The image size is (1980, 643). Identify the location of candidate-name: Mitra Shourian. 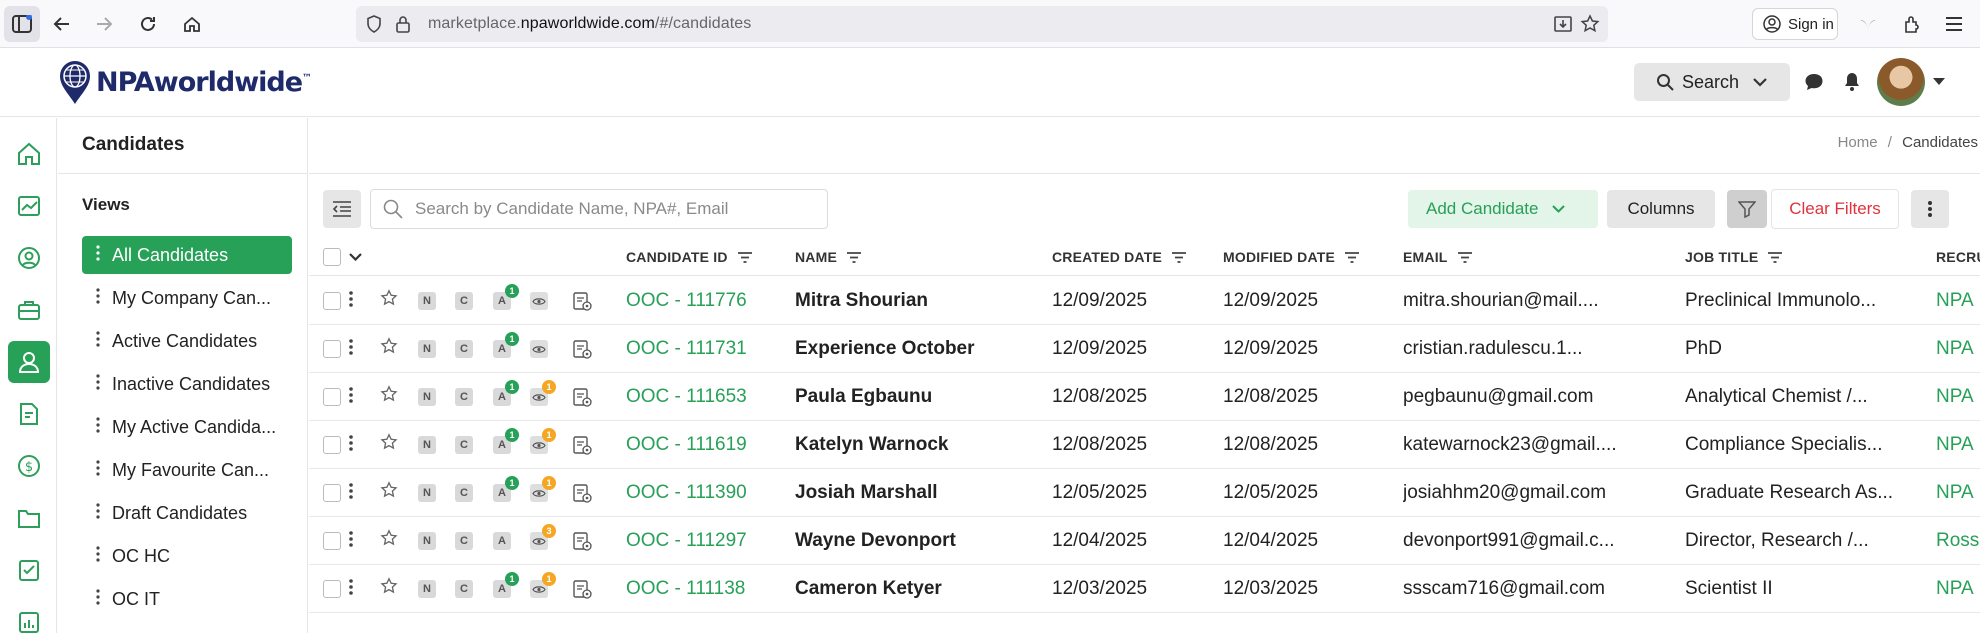
(920, 300).